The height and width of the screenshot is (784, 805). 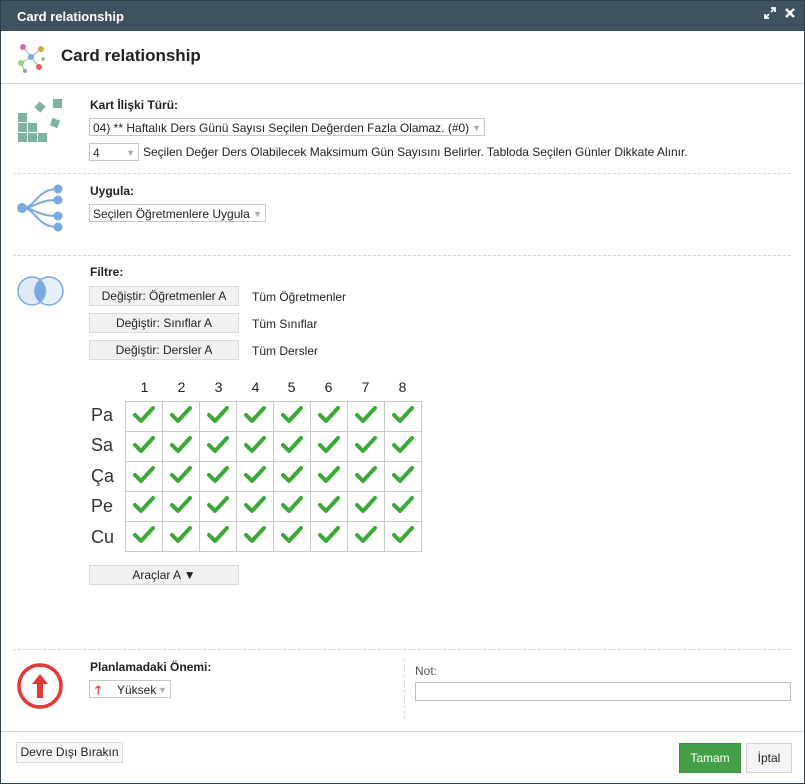 I want to click on disable-button: Devre Dışı Bırakın, so click(x=69, y=752).